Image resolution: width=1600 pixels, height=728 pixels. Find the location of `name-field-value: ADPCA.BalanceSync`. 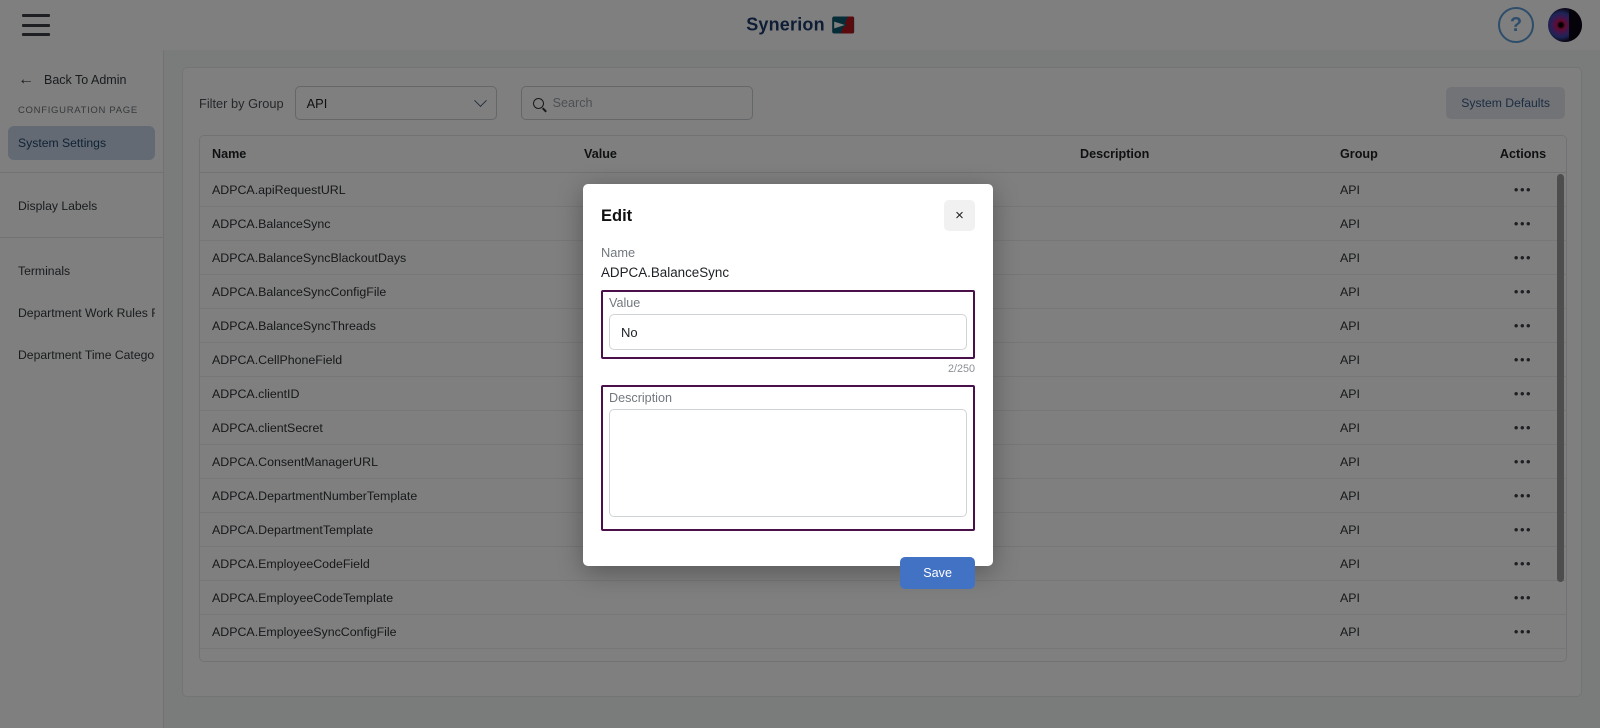

name-field-value: ADPCA.BalanceSync is located at coordinates (665, 272).